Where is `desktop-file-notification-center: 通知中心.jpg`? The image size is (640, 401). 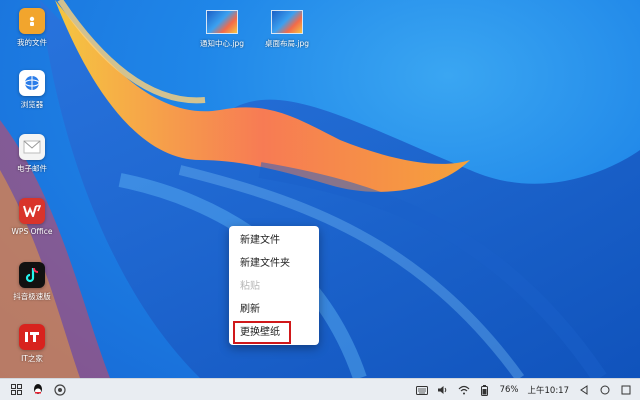
desktop-file-notification-center: 通知中心.jpg is located at coordinates (222, 29).